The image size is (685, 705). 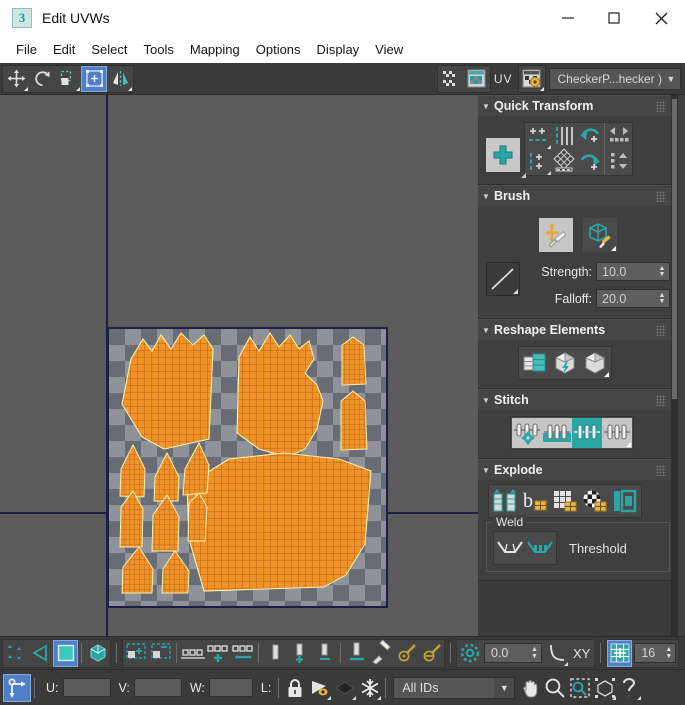 What do you see at coordinates (477, 79) in the screenshot?
I see `map-window-icon` at bounding box center [477, 79].